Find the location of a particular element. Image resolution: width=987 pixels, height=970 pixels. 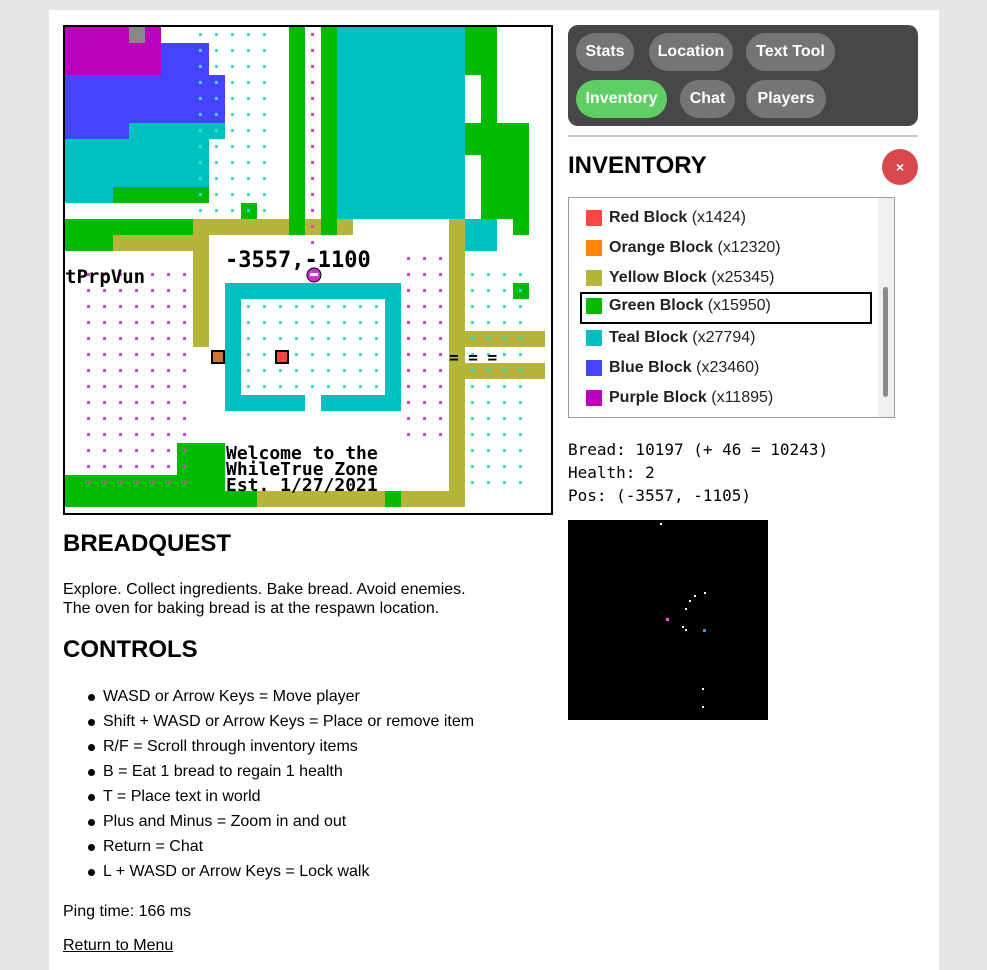

return-to-menu-link: Return to Menu is located at coordinates (118, 946).